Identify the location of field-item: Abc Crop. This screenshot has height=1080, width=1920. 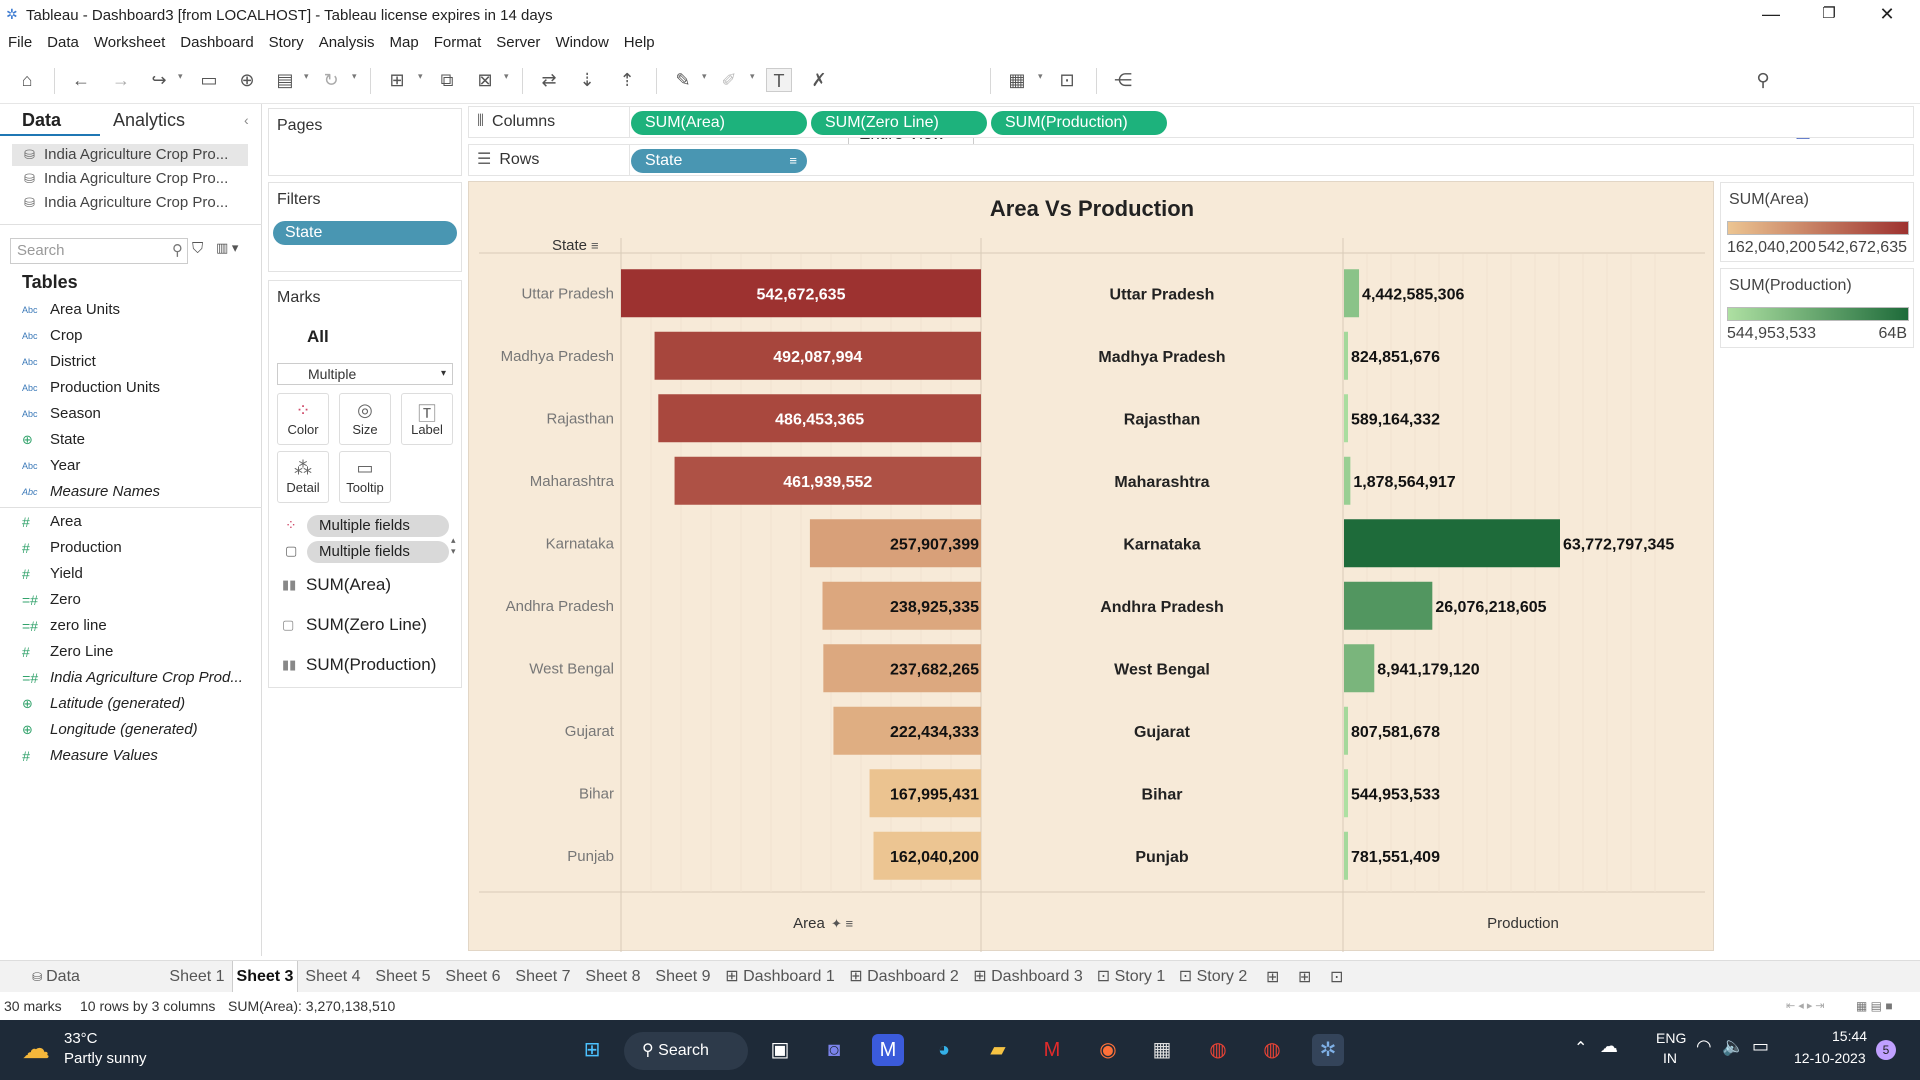
(52, 336).